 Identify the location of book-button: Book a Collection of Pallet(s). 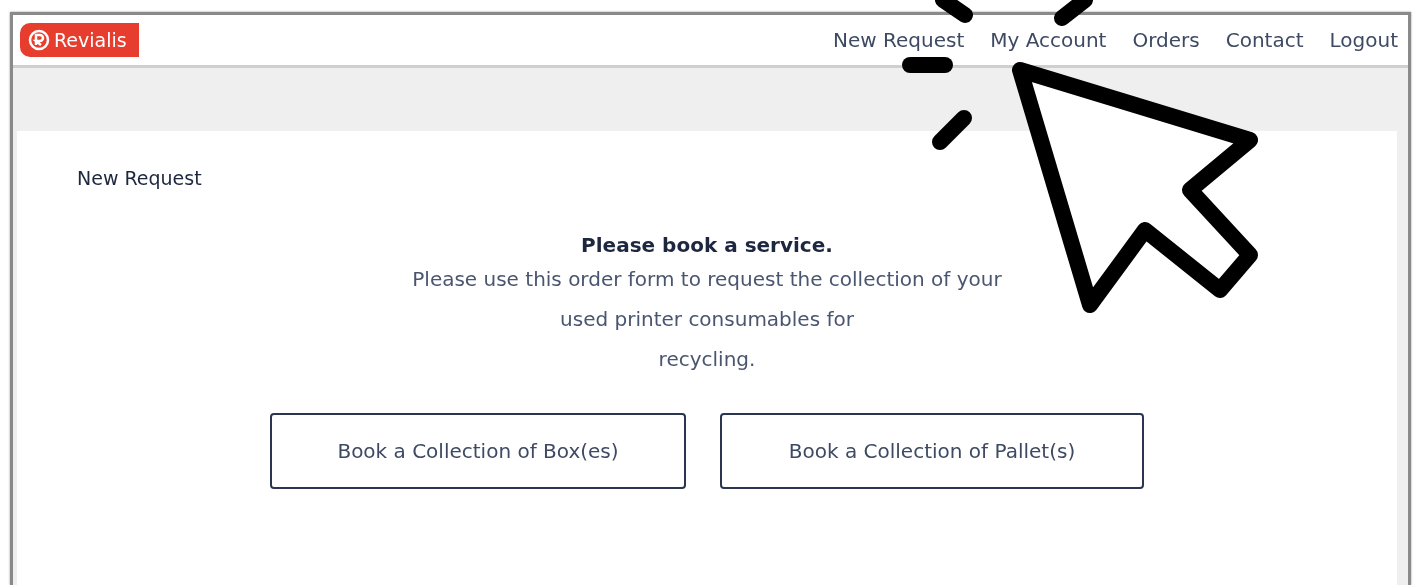
(932, 451).